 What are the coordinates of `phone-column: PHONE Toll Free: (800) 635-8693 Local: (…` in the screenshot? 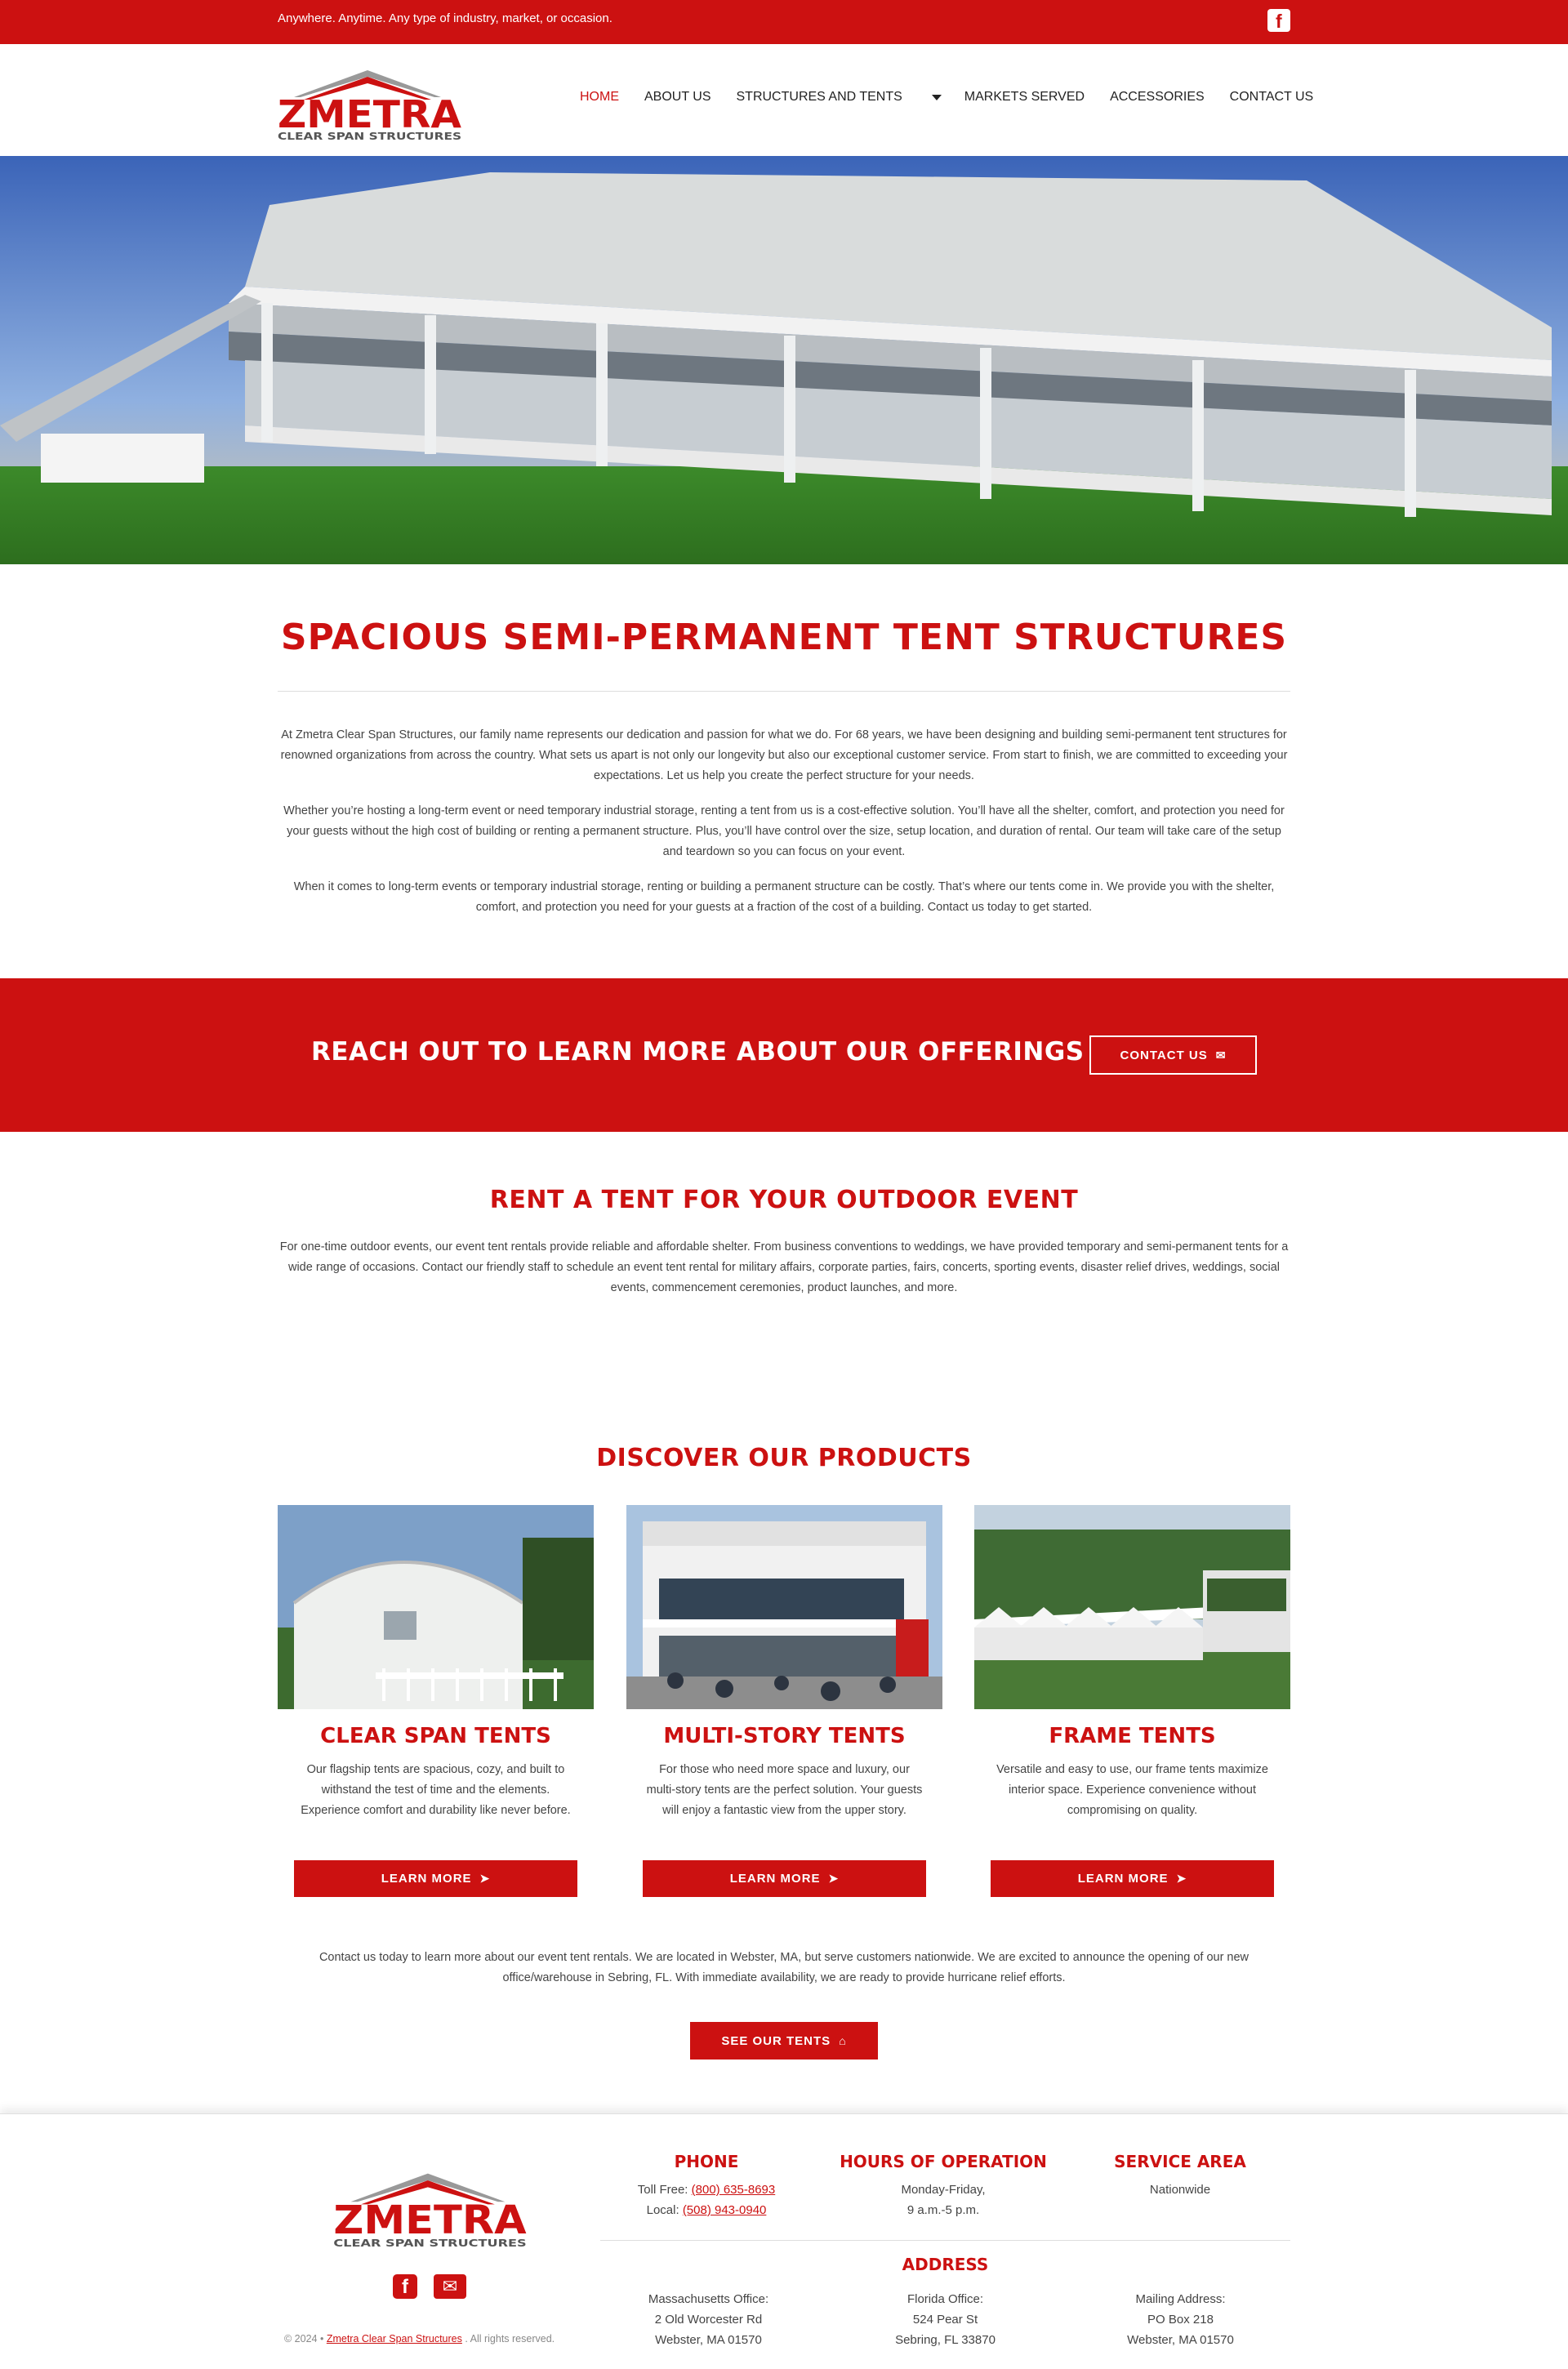 It's located at (706, 2186).